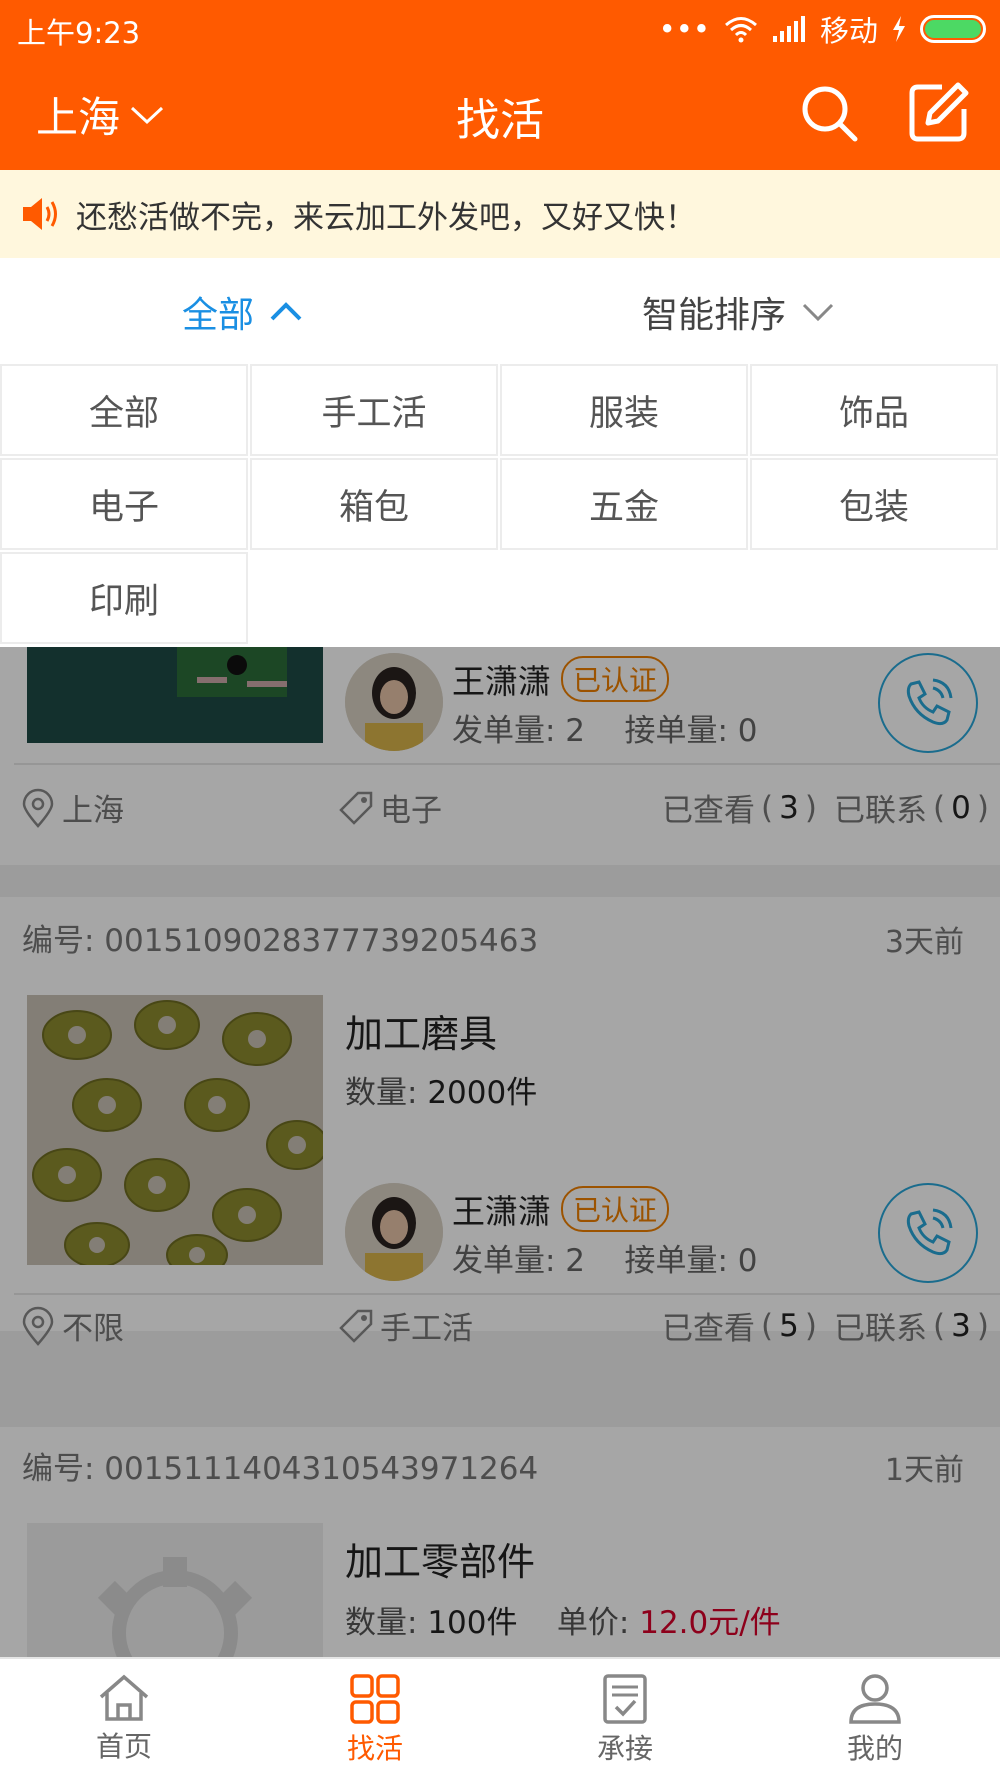 This screenshot has height=1777, width=1000. What do you see at coordinates (953, 29) in the screenshot?
I see `battery-icon` at bounding box center [953, 29].